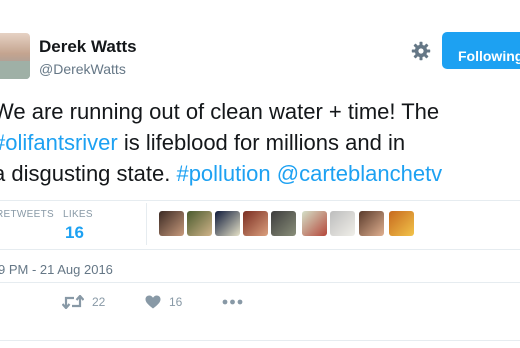 The width and height of the screenshot is (520, 348). I want to click on likes-count: 16, so click(74, 233).